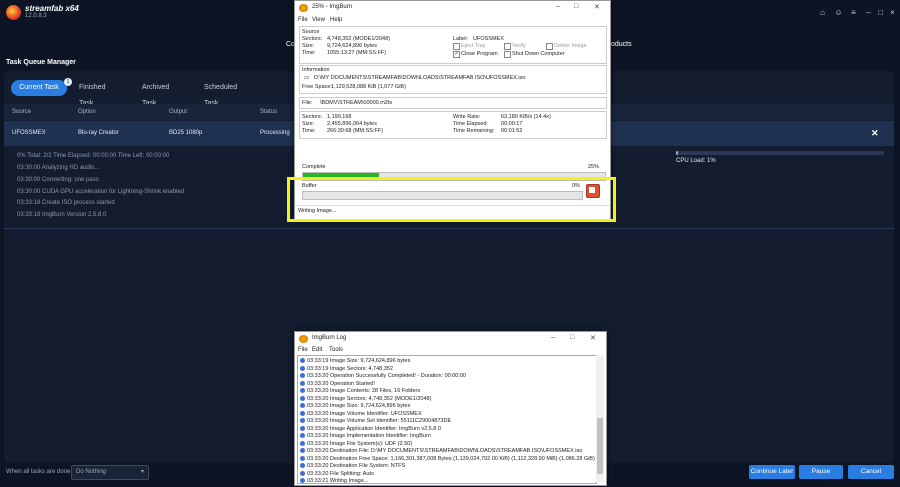 This screenshot has height=487, width=900. I want to click on page-title: Task Queue Manager, so click(41, 62).